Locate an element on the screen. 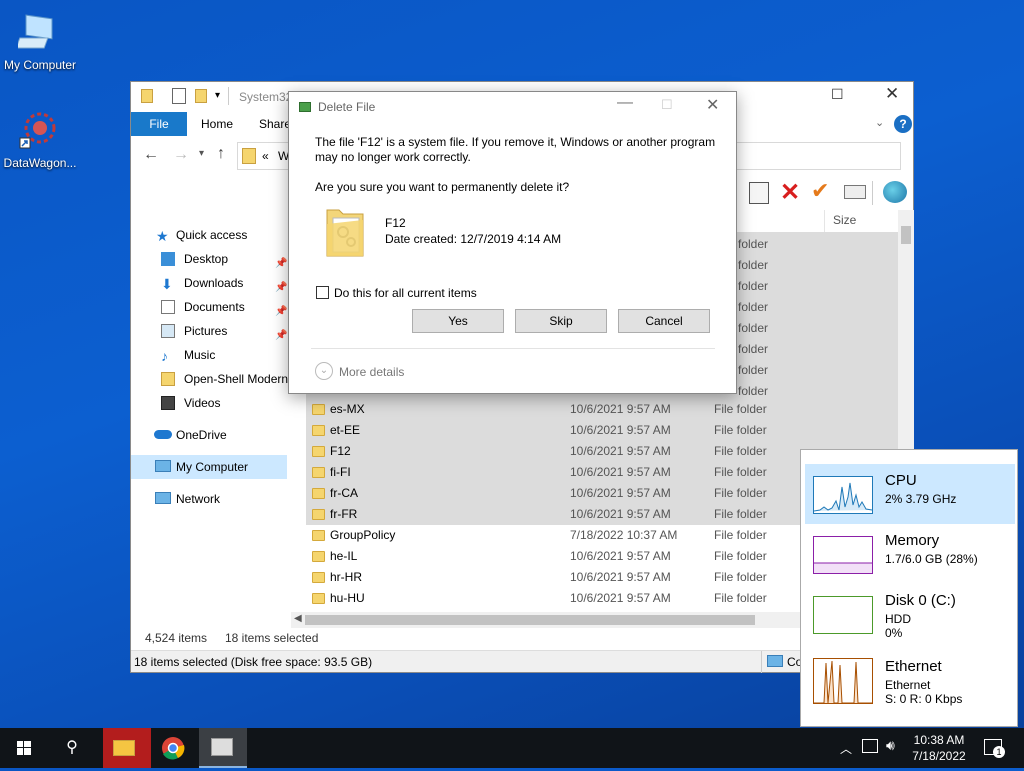 The image size is (1024, 771). perf-detail: 2% 3.79 GHz is located at coordinates (921, 499).